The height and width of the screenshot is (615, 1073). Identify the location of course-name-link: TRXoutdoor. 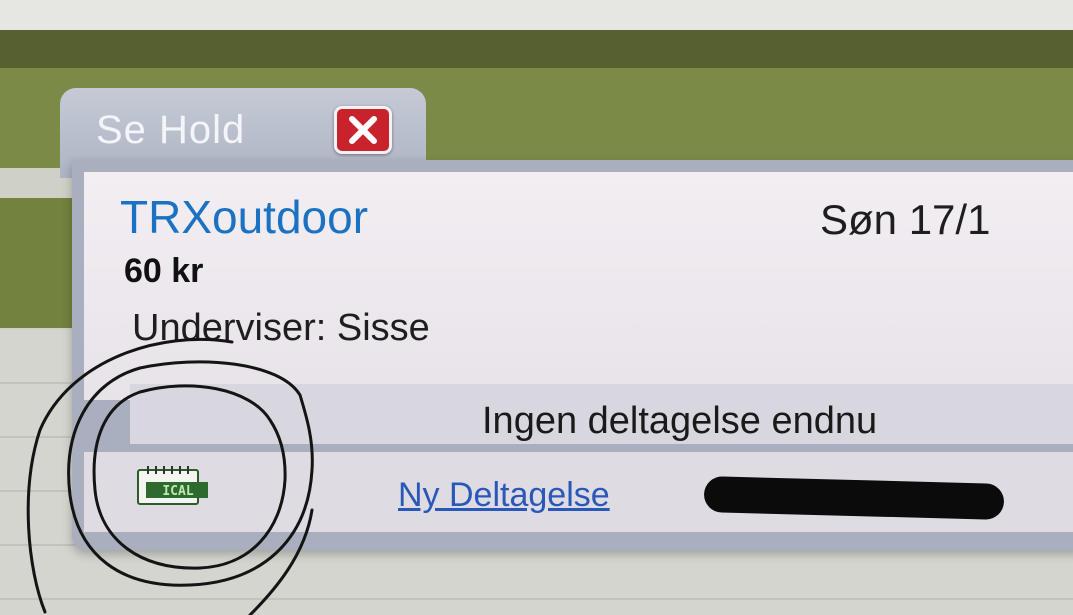
(244, 217).